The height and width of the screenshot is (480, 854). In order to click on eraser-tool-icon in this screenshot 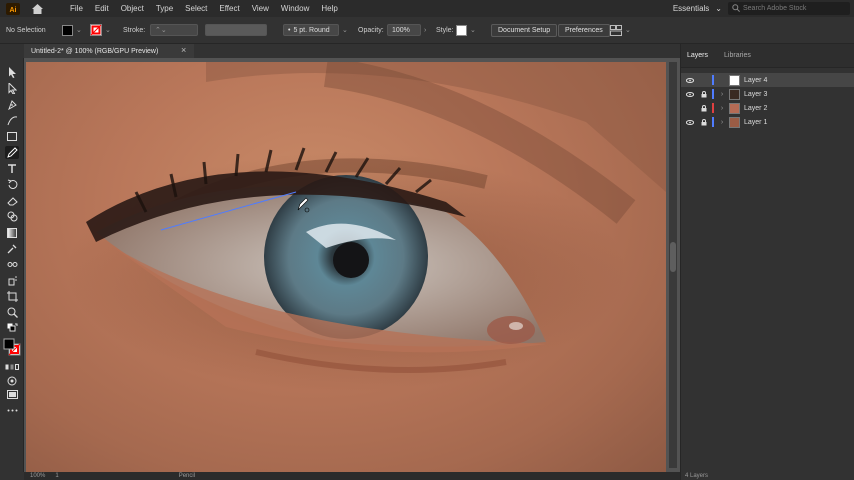, I will do `click(12, 200)`.